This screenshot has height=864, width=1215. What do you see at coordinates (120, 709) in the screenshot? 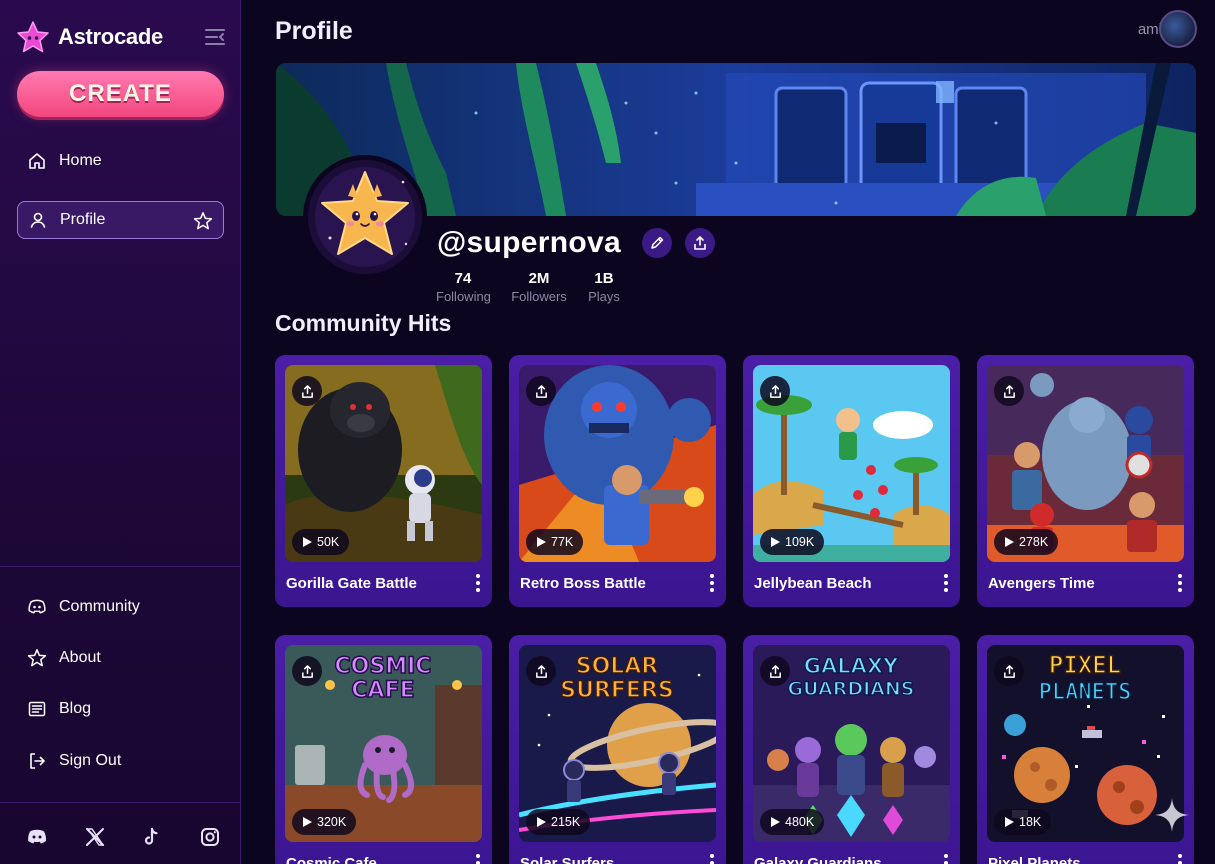
I see `nav-item-blog: Blog` at bounding box center [120, 709].